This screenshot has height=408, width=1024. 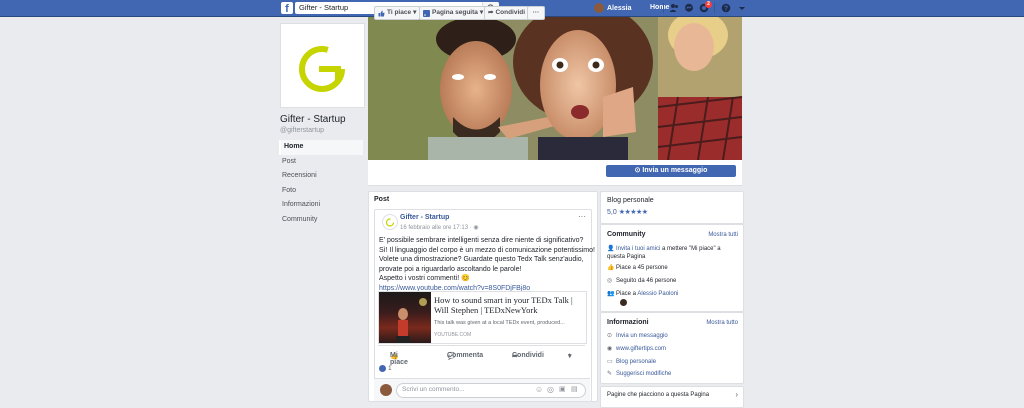 I want to click on posts-header: Post, so click(x=382, y=199).